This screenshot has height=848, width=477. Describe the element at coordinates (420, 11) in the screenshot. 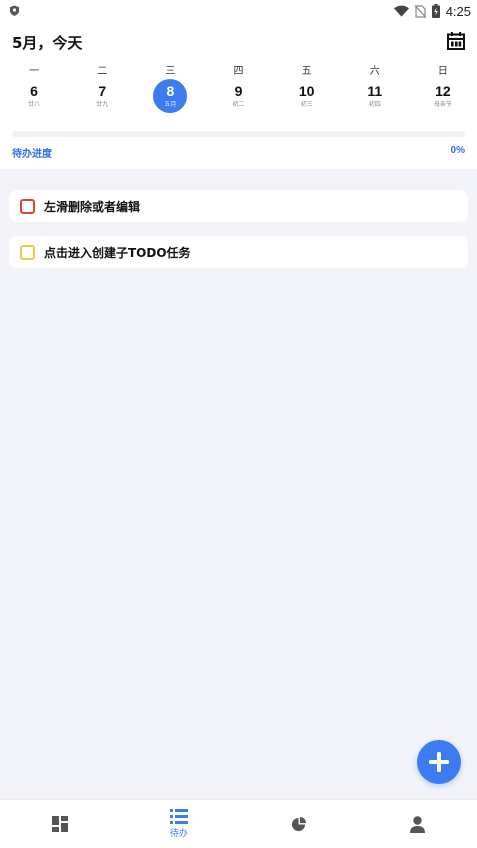

I see `no-sim-icon` at that location.